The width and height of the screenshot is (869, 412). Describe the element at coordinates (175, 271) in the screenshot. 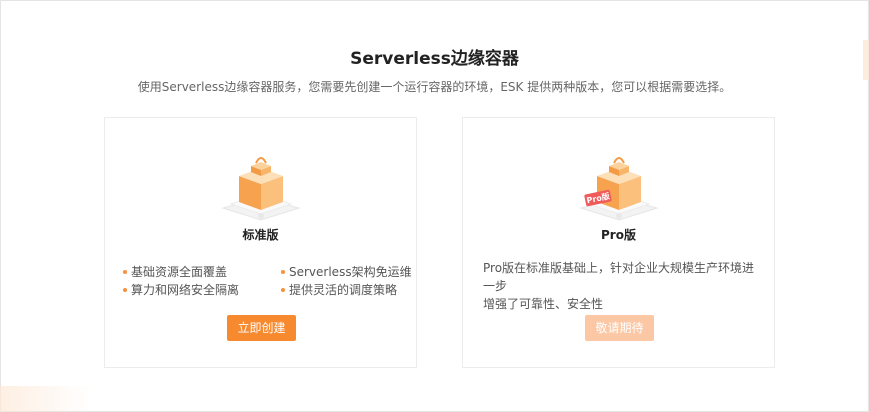

I see `feature-item: 基础资源全面覆盖` at that location.